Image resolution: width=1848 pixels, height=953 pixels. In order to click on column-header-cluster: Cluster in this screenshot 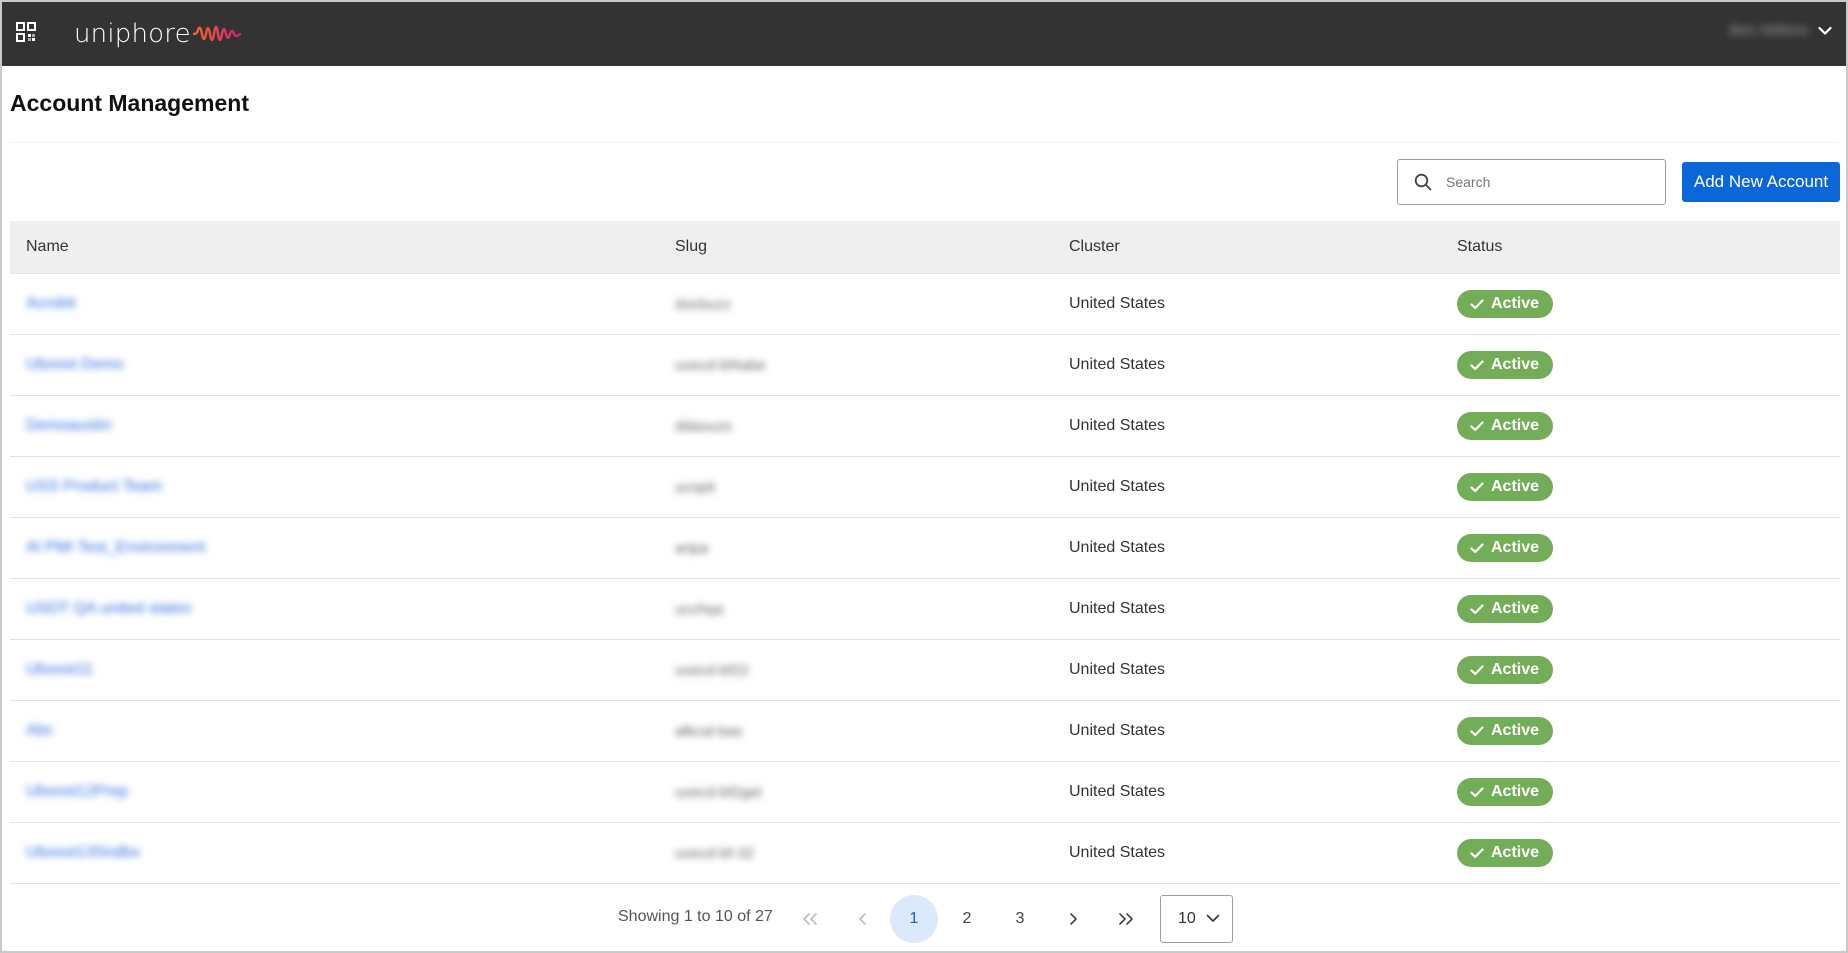, I will do `click(1094, 247)`.